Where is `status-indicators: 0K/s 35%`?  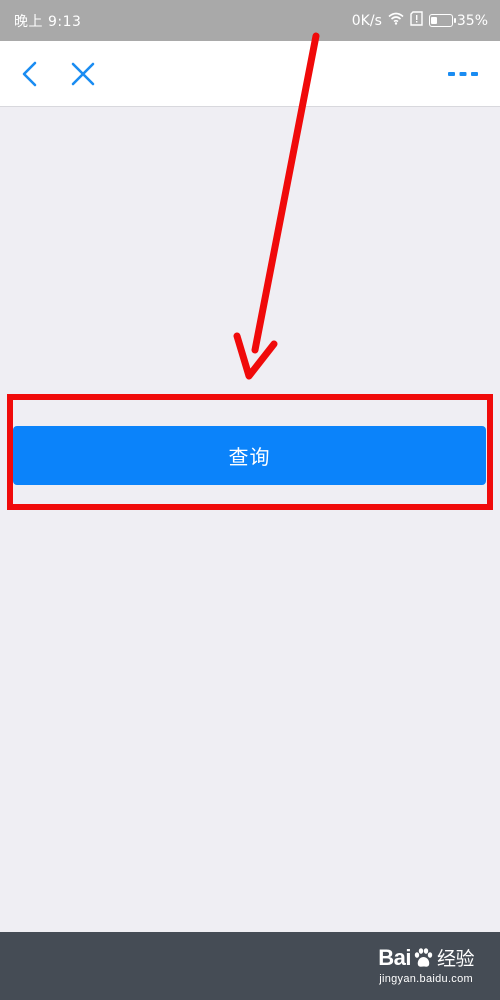
status-indicators: 0K/s 35% is located at coordinates (417, 20).